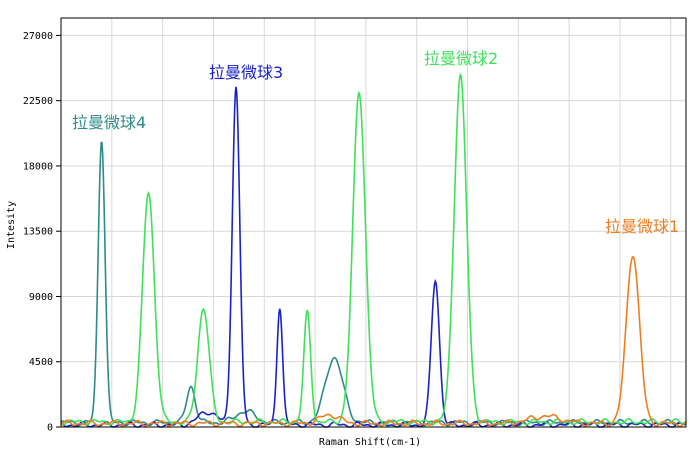 The width and height of the screenshot is (700, 461). I want to click on y-tick-label: 13500, so click(38, 232).